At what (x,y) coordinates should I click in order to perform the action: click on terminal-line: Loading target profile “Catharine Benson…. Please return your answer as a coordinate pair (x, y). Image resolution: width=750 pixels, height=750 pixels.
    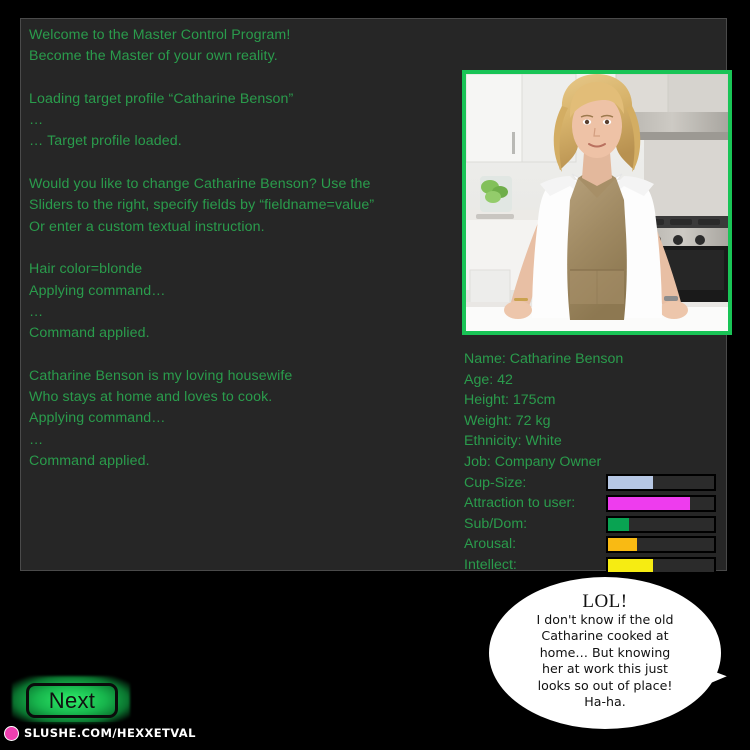
    Looking at the image, I should click on (161, 98).